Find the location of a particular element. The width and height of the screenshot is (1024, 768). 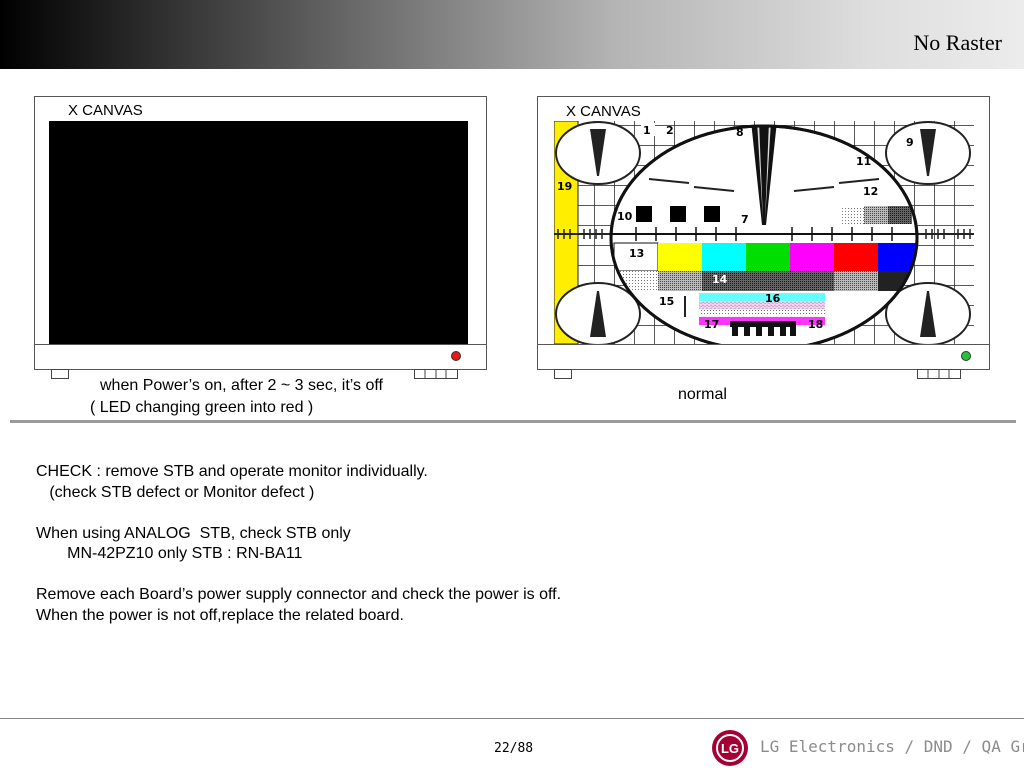

pattern-label-15: 15 is located at coordinates (666, 301).